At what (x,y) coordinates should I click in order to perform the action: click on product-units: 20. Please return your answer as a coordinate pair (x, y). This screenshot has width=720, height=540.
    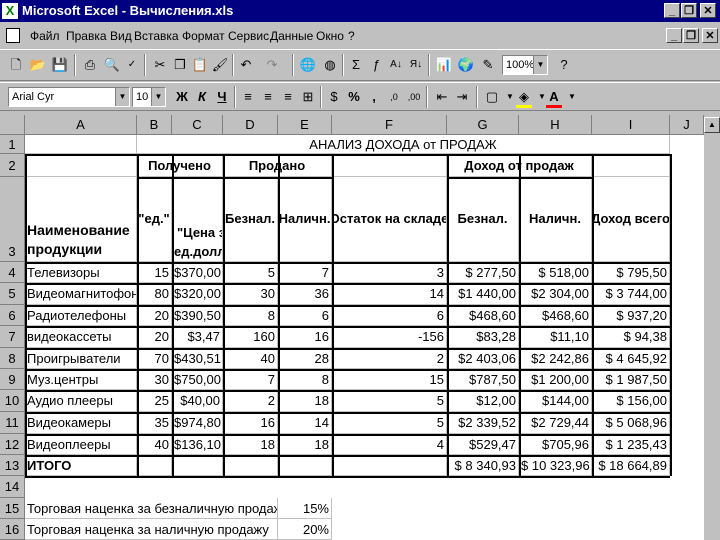
    Looking at the image, I should click on (154, 337).